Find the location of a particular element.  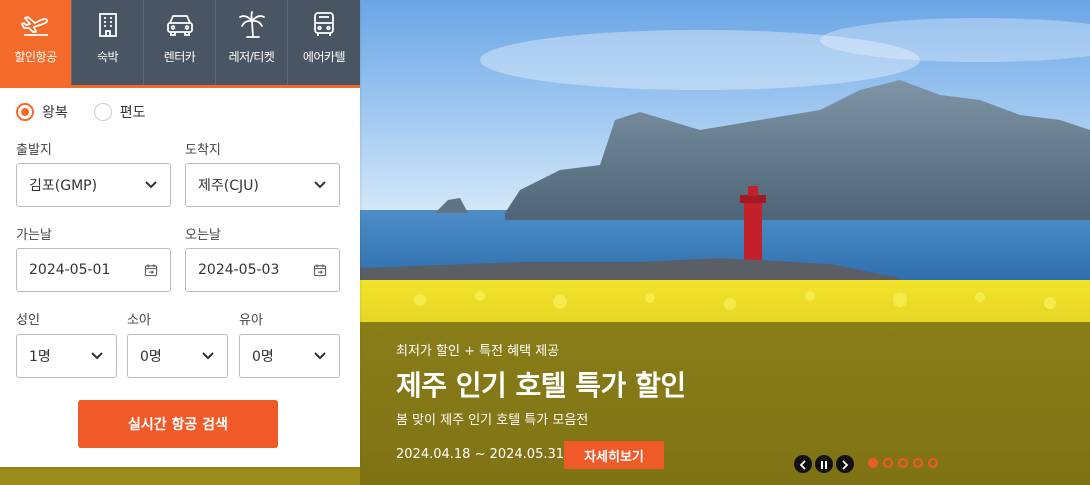

child-label: 소아 is located at coordinates (139, 320).